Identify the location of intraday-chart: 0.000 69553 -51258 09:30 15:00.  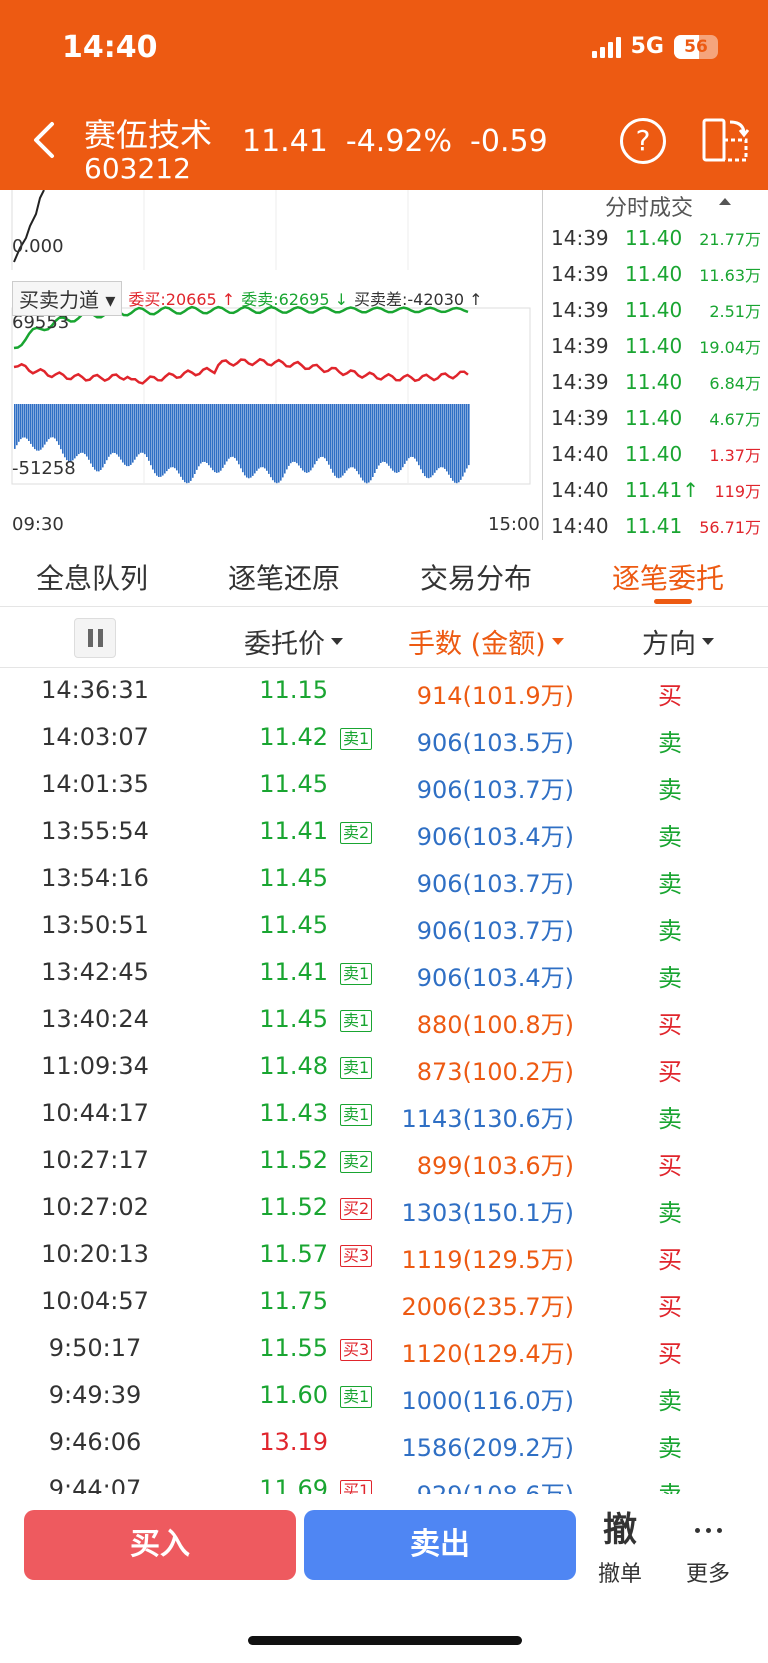
(271, 365).